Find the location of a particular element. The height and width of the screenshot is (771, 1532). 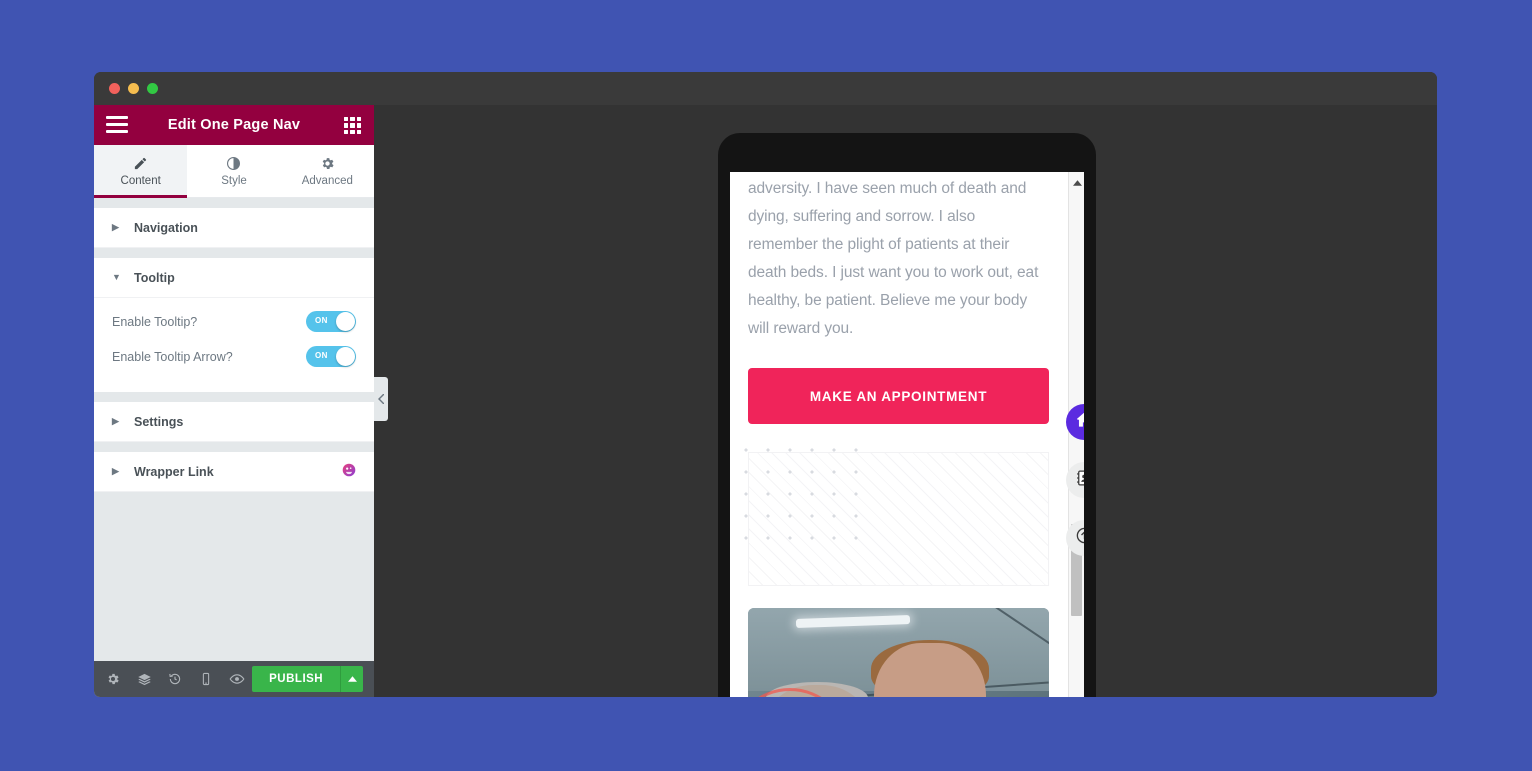

section-navigation: ▶ Navigation is located at coordinates (234, 228).